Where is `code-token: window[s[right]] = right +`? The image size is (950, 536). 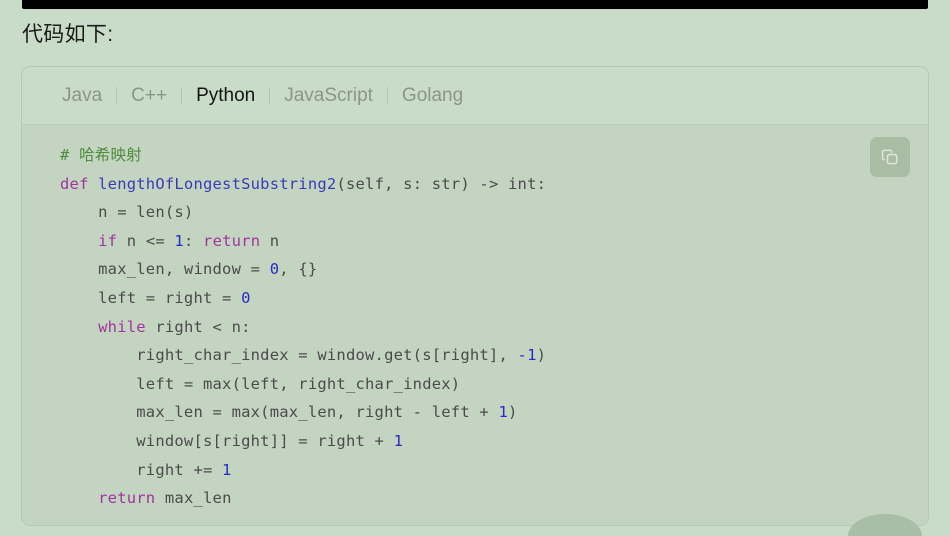 code-token: window[s[right]] = right + is located at coordinates (227, 440).